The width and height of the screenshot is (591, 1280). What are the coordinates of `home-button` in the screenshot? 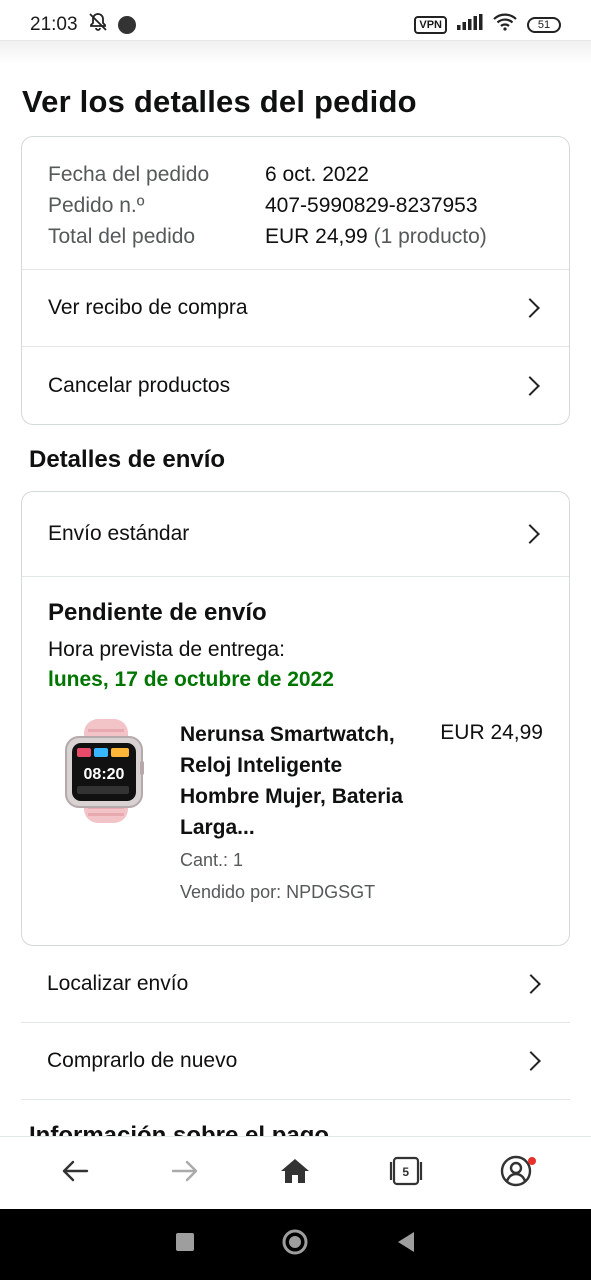 It's located at (295, 1173).